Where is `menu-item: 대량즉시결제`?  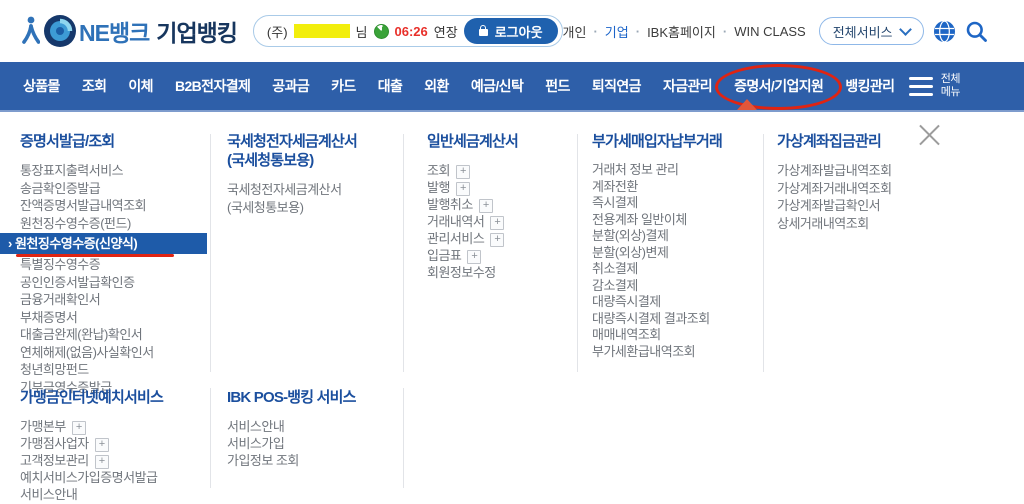 menu-item: 대량즉시결제 is located at coordinates (677, 302).